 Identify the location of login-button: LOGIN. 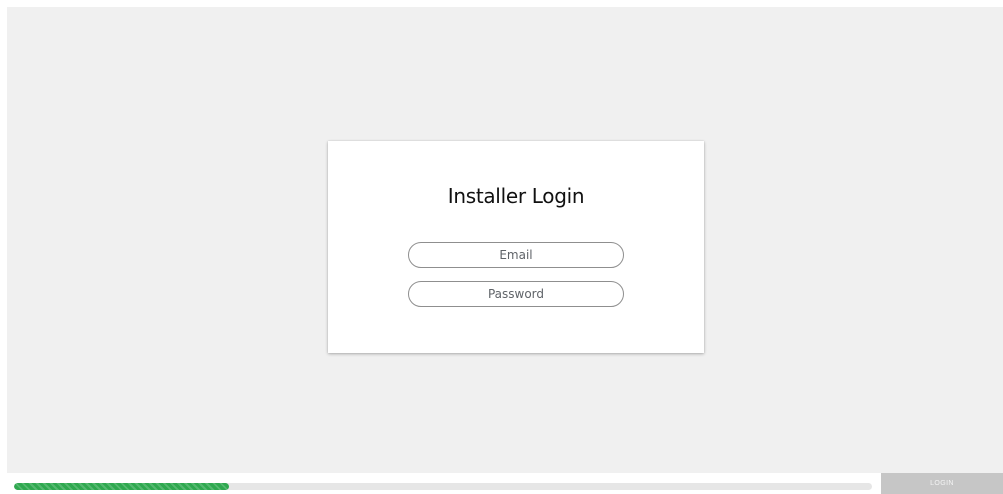
(942, 483).